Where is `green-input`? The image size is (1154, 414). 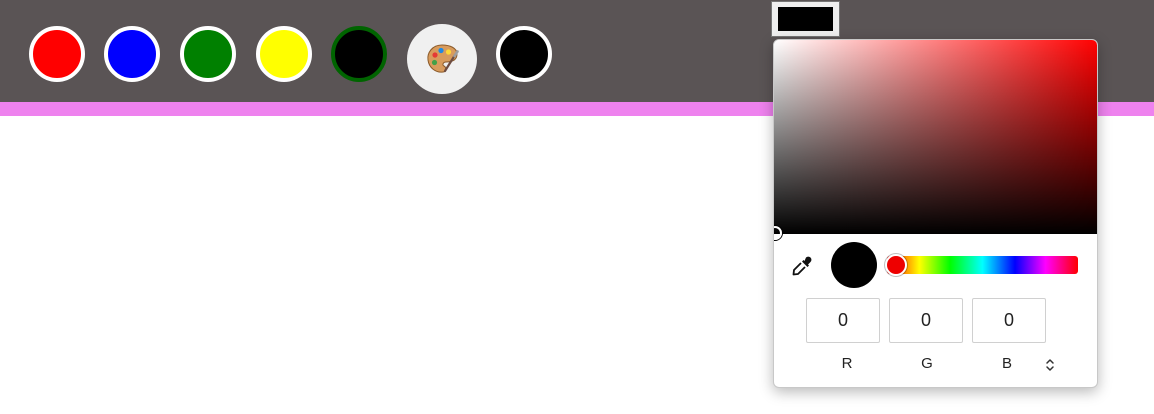 green-input is located at coordinates (926, 320).